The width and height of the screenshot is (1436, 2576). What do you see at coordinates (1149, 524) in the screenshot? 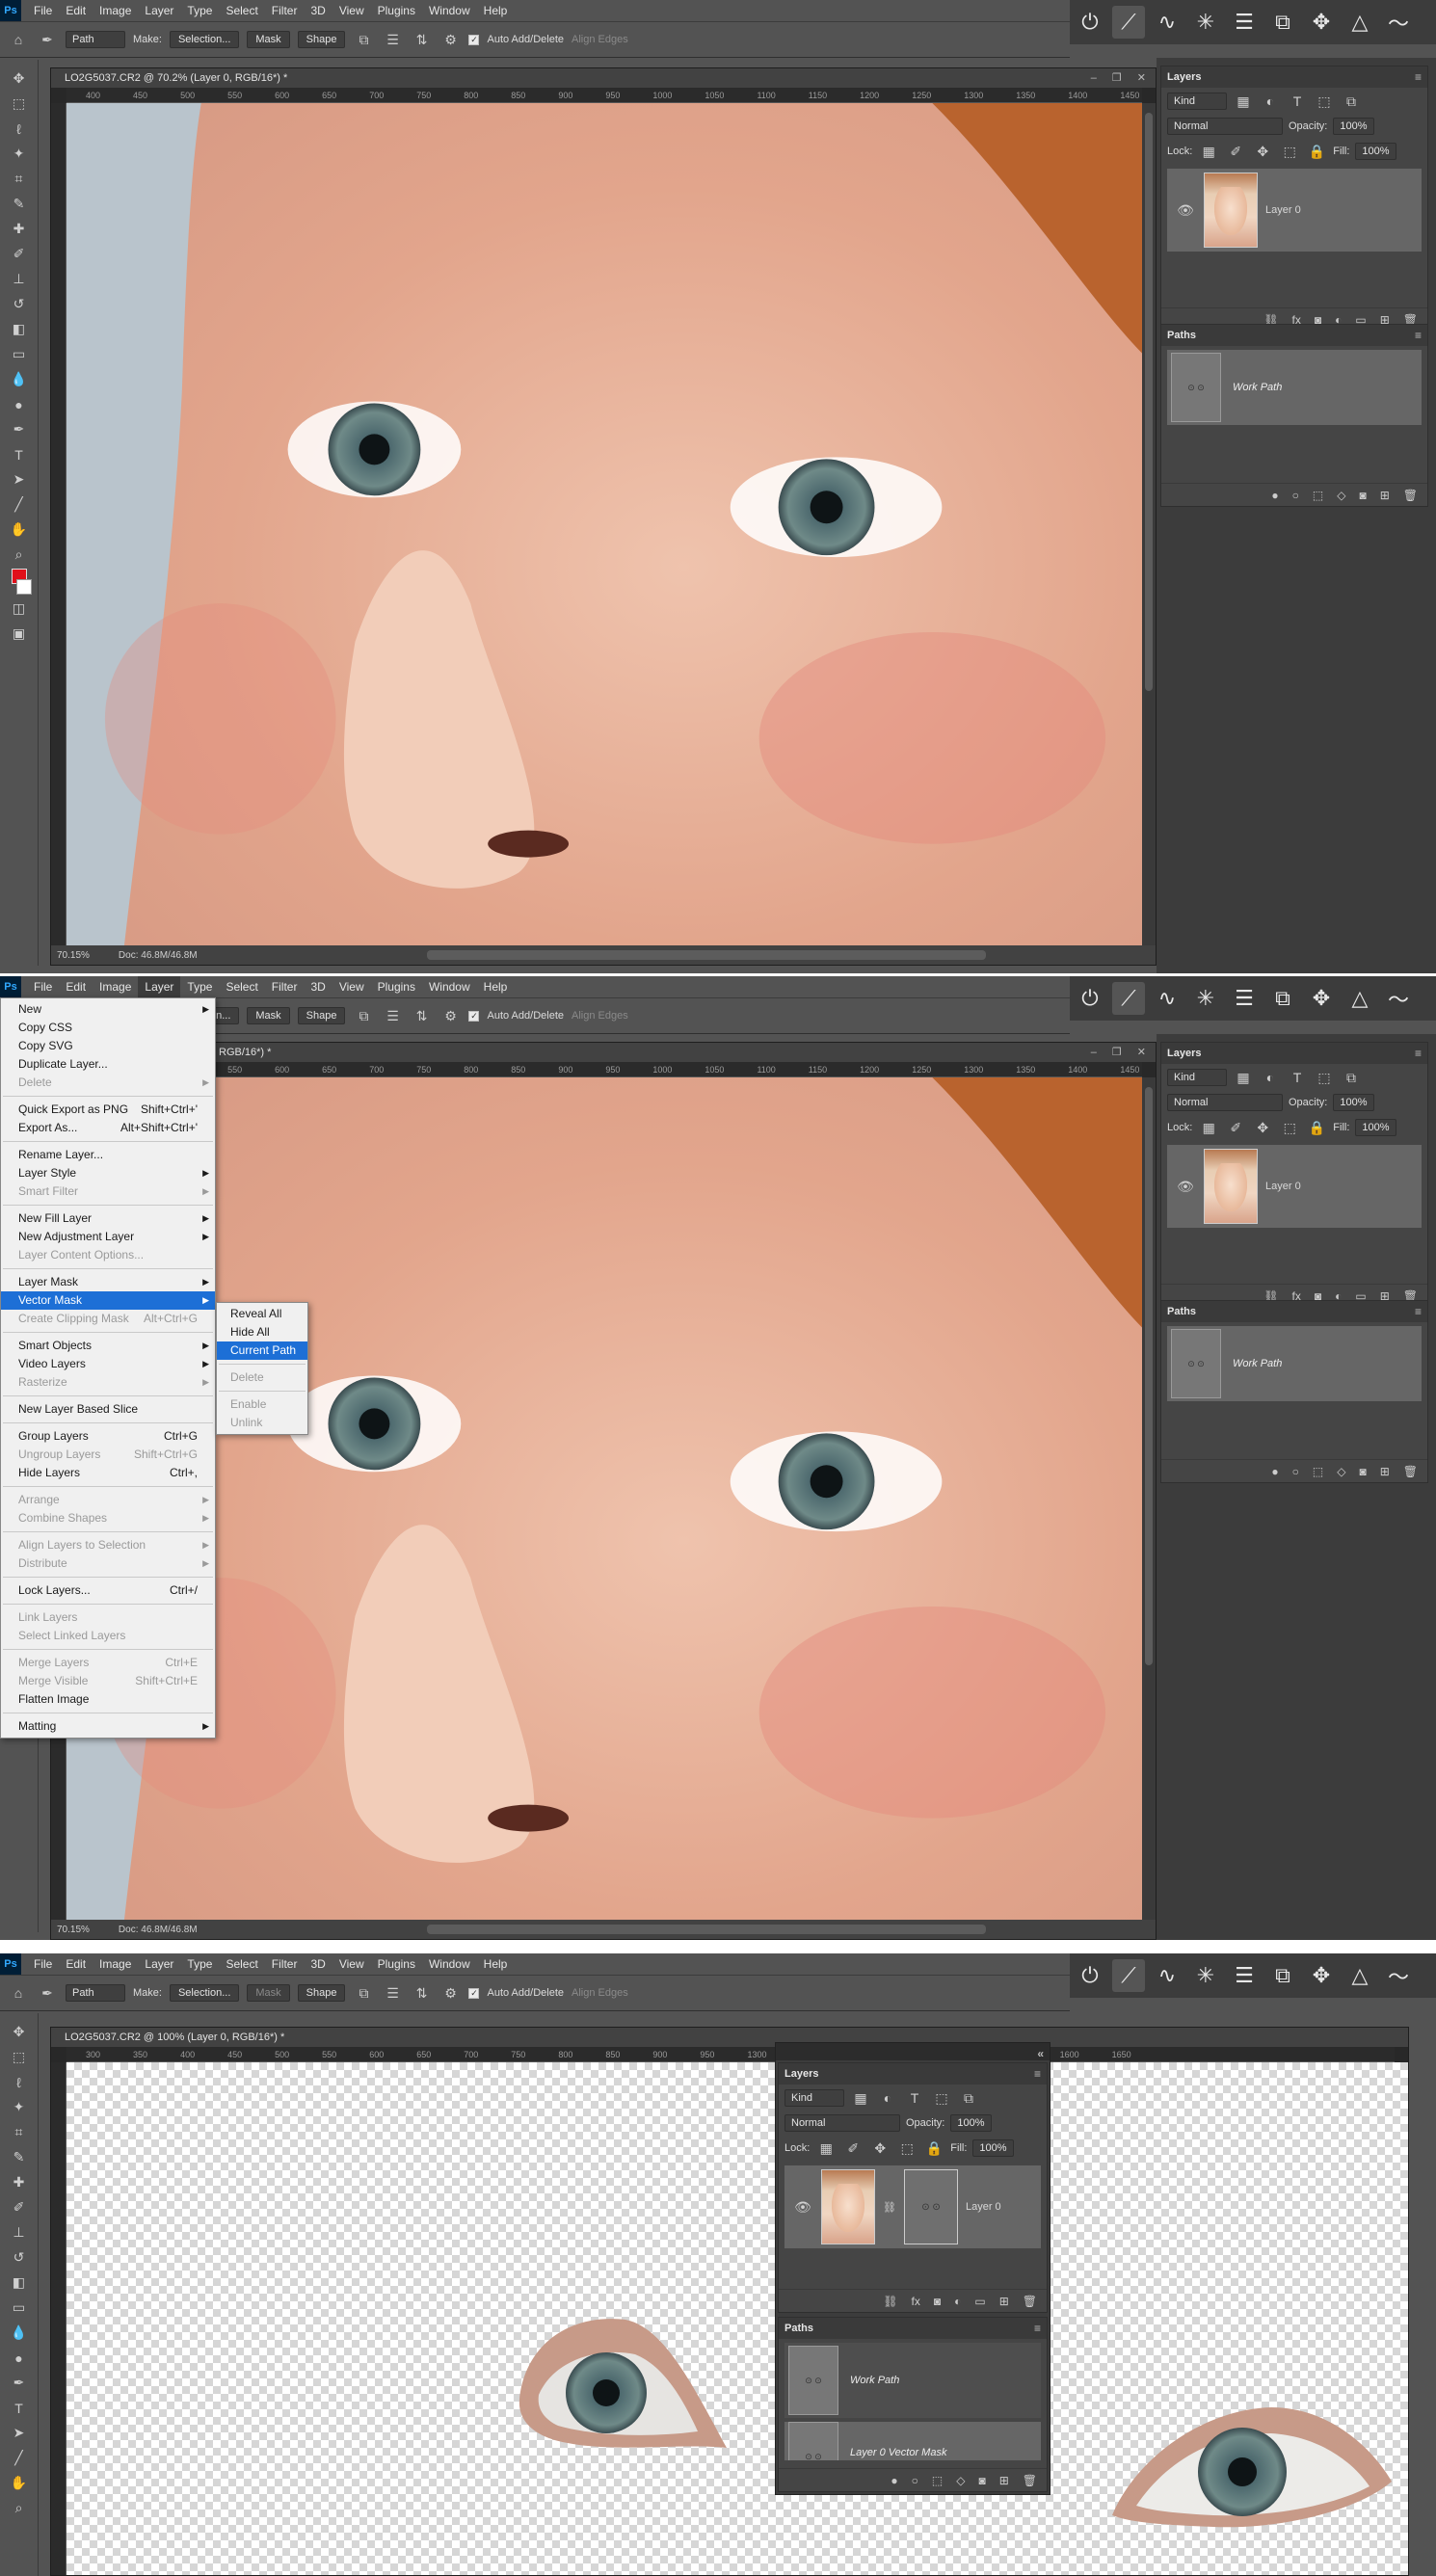
I see `vertical-scrollbar` at bounding box center [1149, 524].